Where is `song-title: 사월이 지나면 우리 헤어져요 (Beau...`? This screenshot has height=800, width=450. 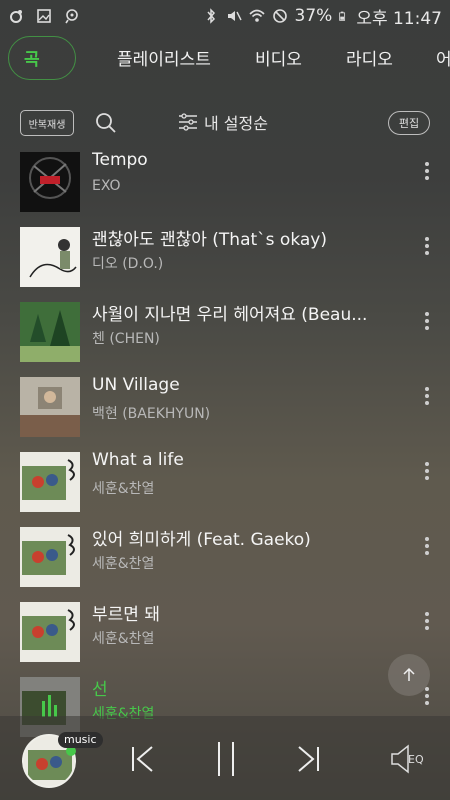
song-title: 사월이 지나면 우리 헤어져요 (Beau... is located at coordinates (230, 315).